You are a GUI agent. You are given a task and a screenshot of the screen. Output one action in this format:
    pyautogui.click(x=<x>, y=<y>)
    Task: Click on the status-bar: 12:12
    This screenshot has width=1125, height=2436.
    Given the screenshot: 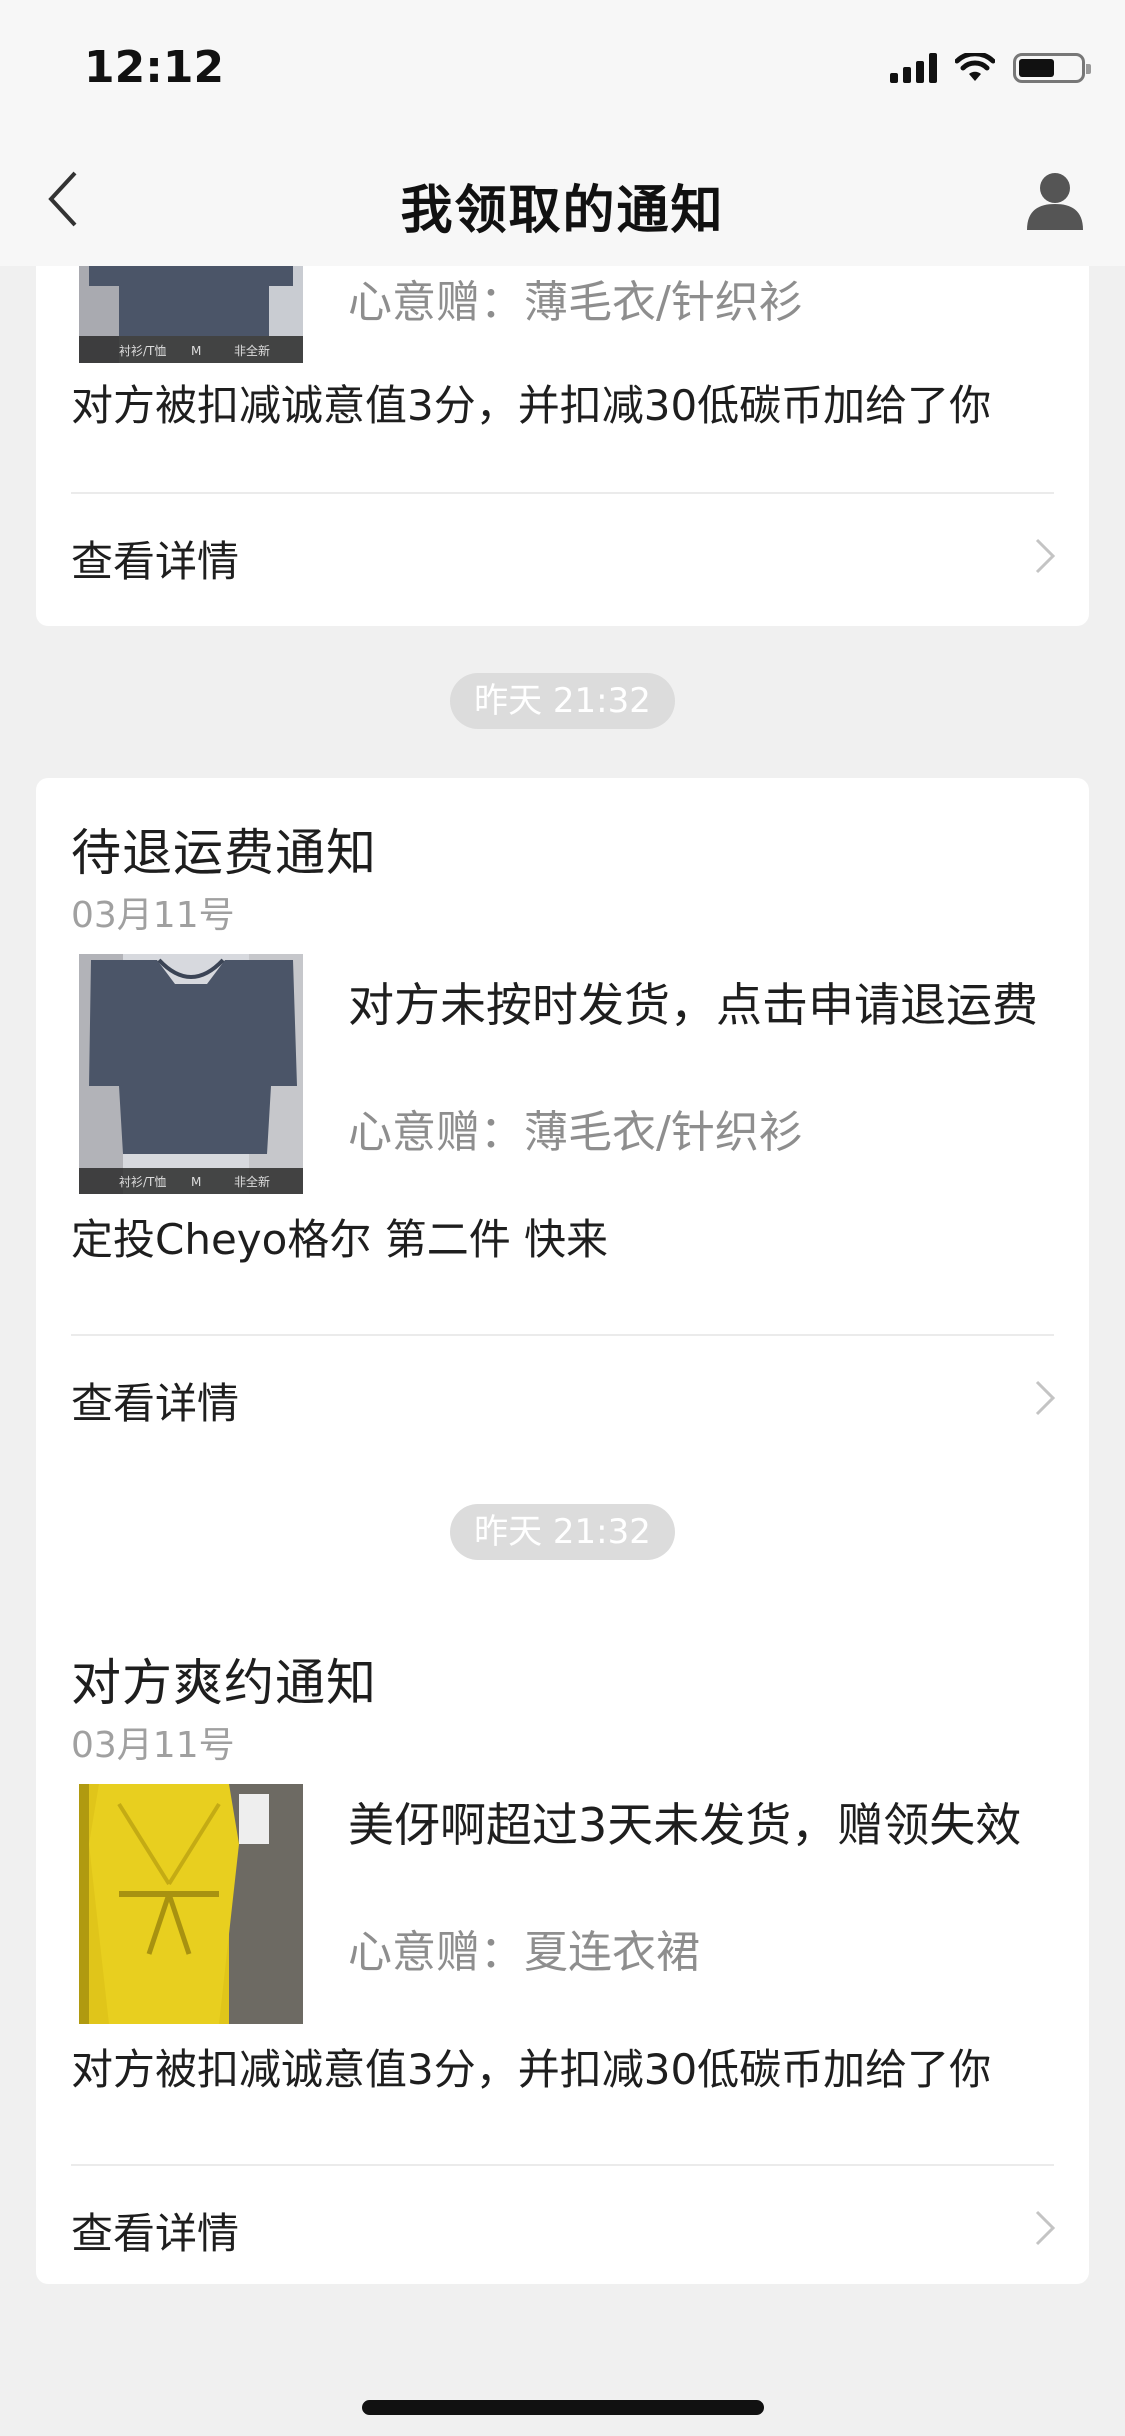 What is the action you would take?
    pyautogui.click(x=562, y=70)
    